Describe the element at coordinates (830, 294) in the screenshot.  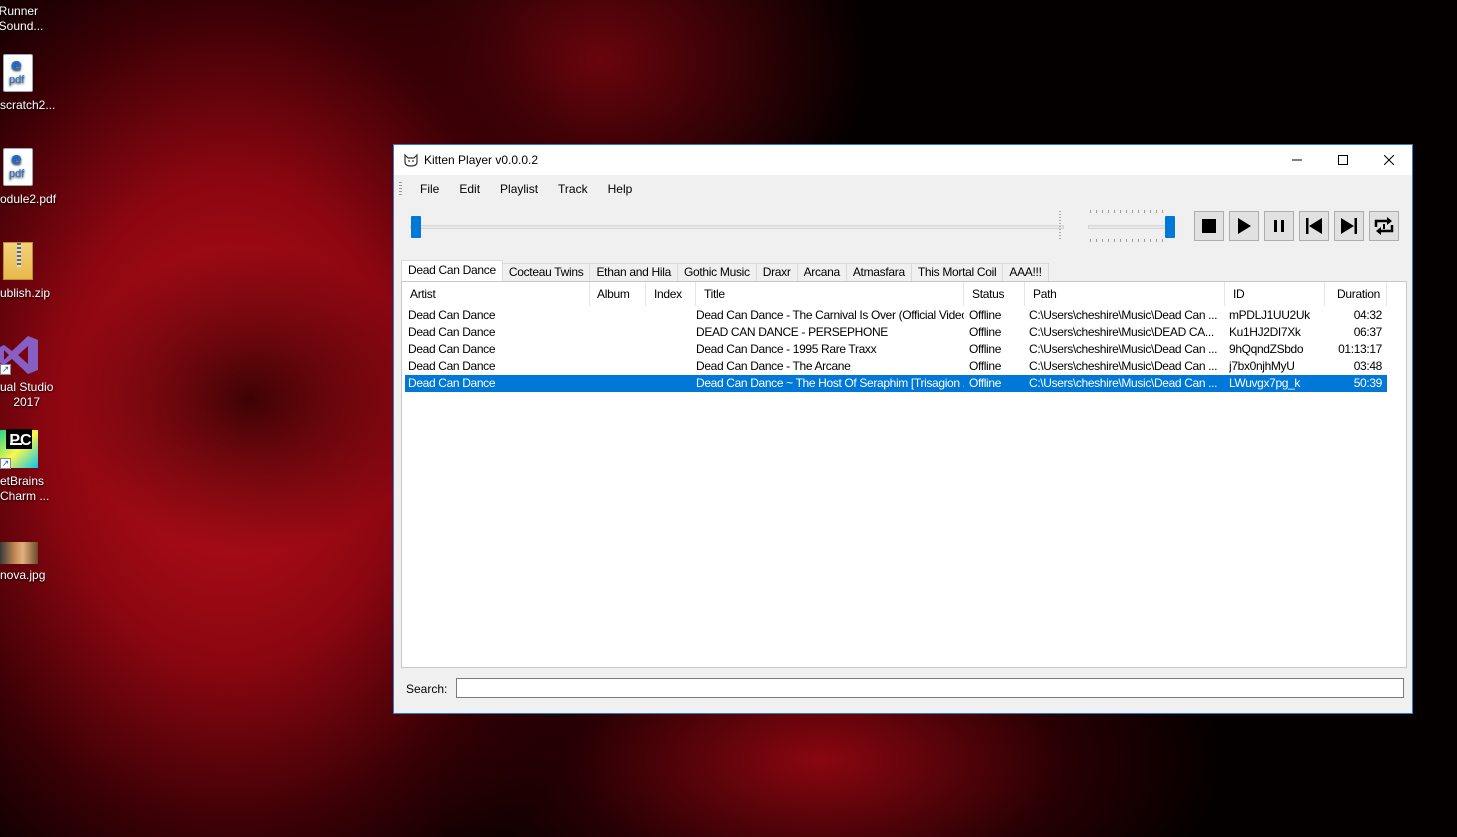
I see `column-header-title: Title` at that location.